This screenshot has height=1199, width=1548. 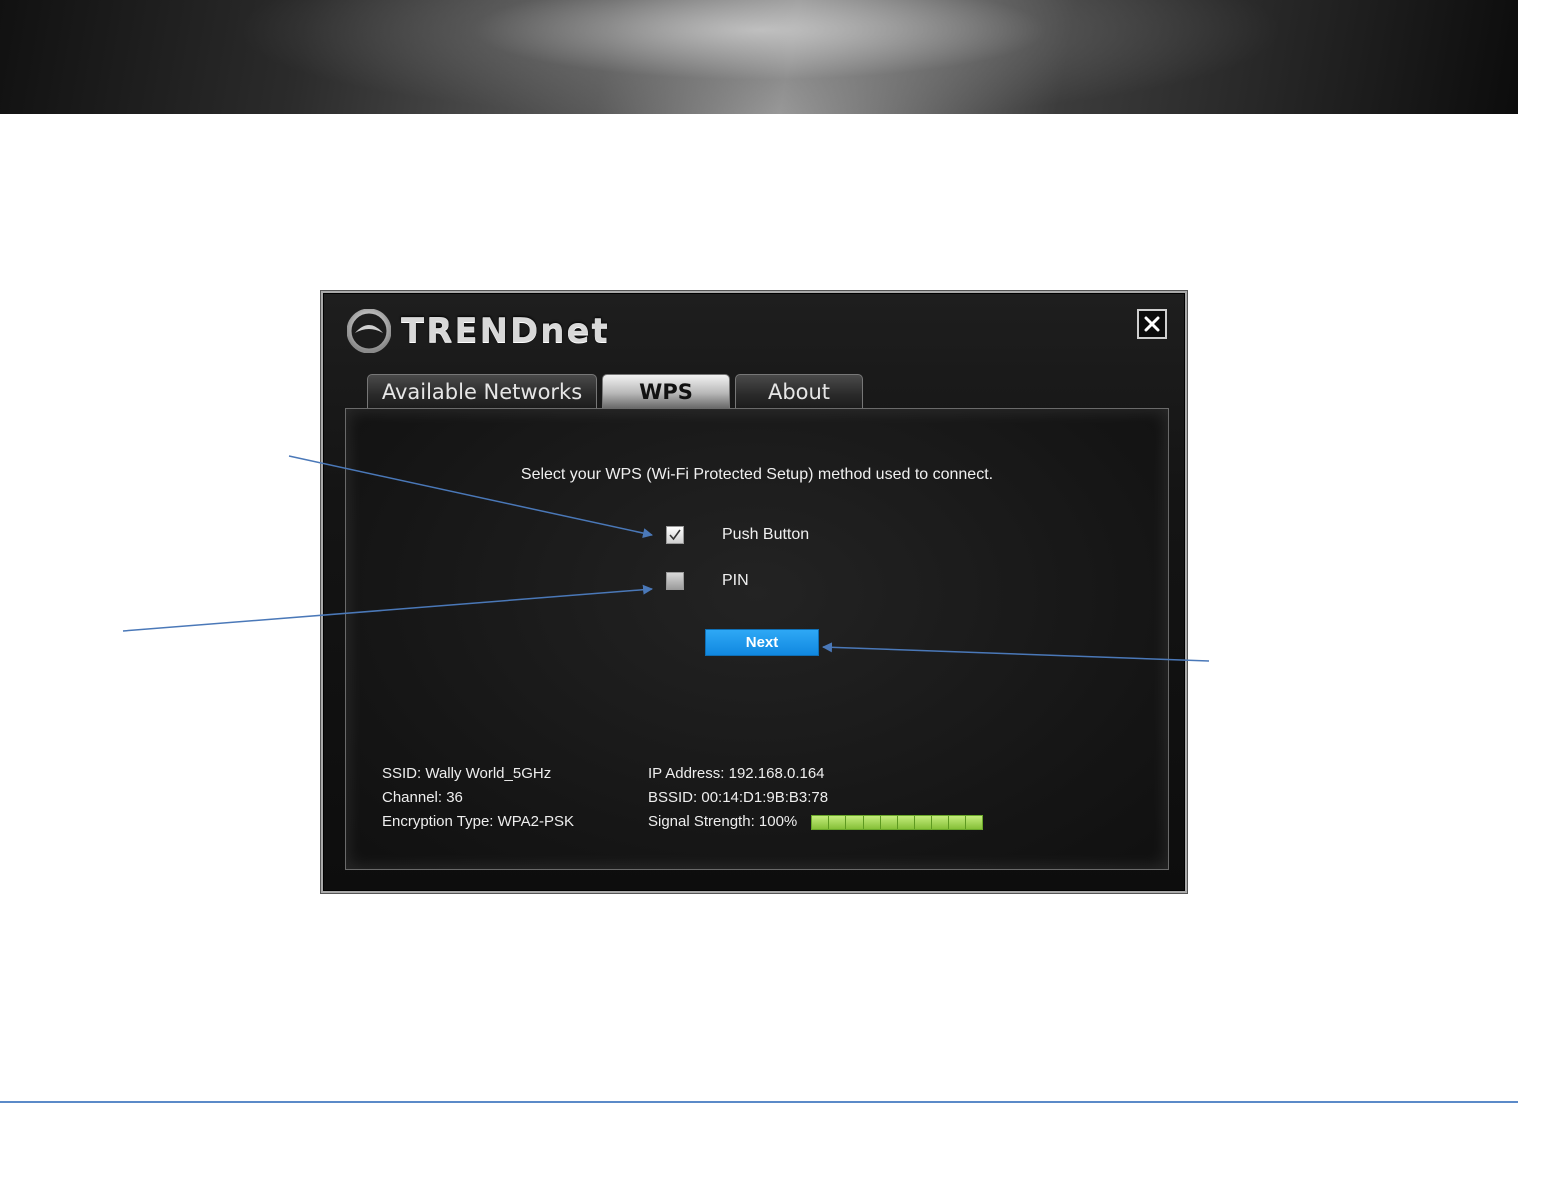 I want to click on brand-name: TRENDnet, so click(x=505, y=331).